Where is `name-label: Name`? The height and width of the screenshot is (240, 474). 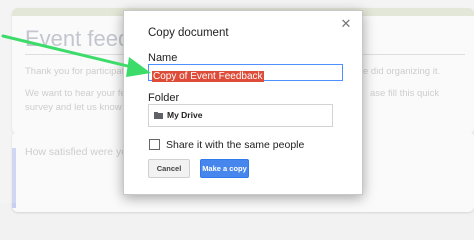
name-label: Name is located at coordinates (163, 58).